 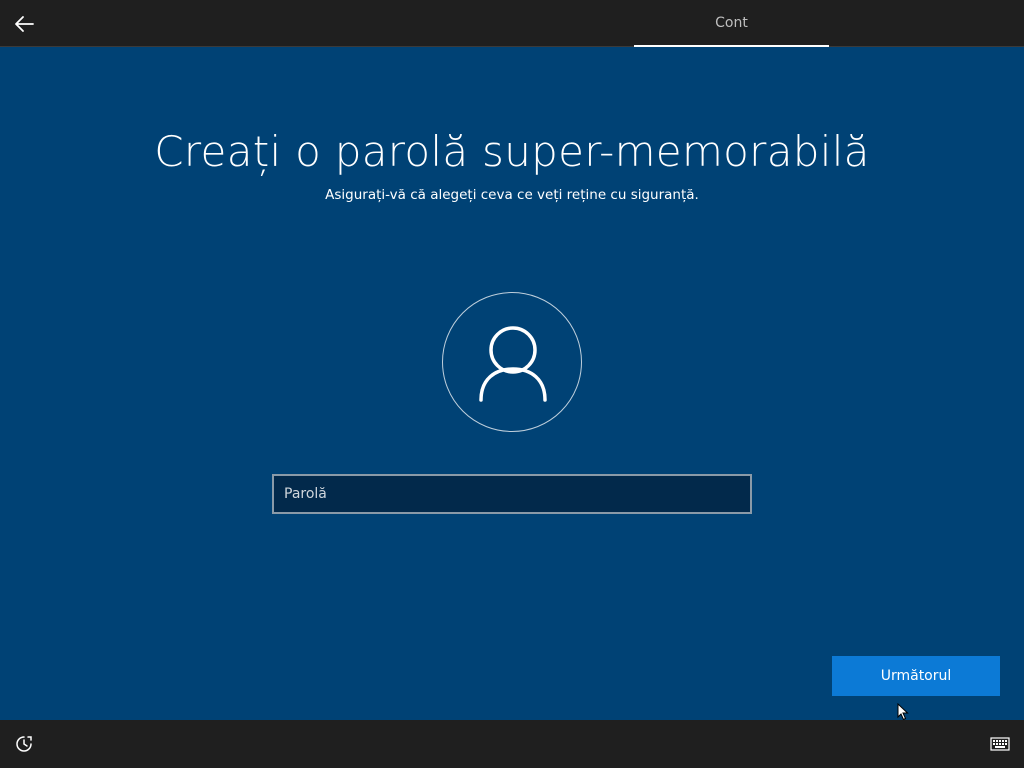 I want to click on ease-of-access-button, so click(x=24, y=744).